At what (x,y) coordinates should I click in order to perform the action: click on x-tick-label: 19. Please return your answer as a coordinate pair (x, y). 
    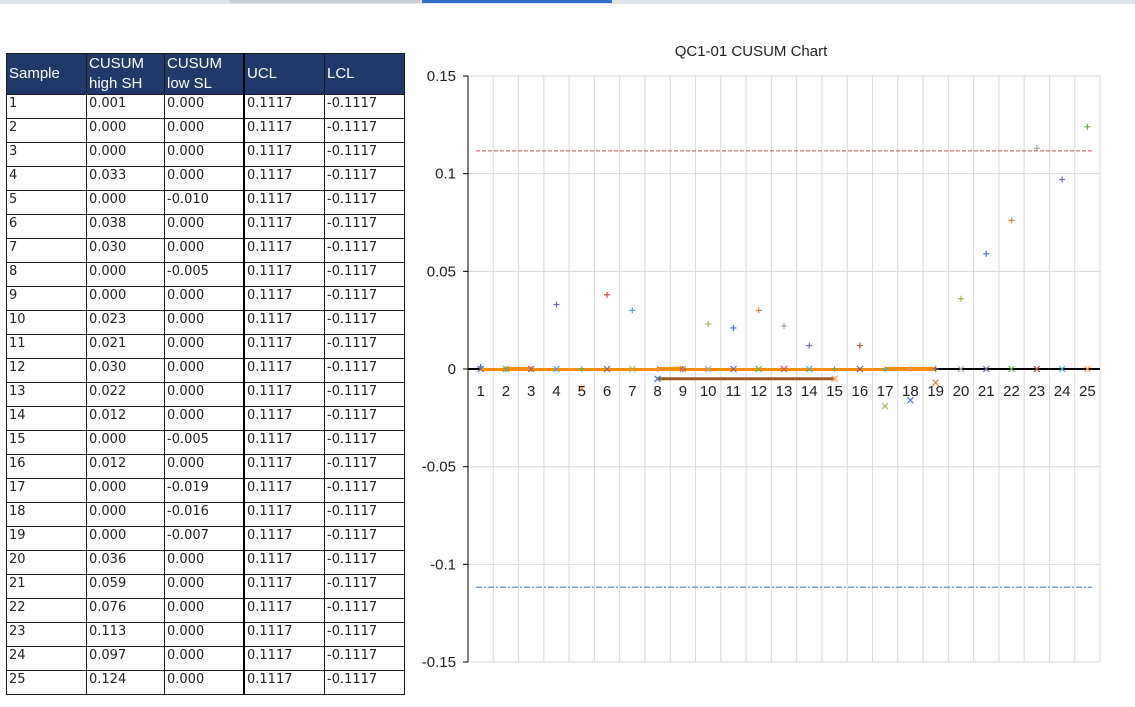
    Looking at the image, I should click on (935, 391).